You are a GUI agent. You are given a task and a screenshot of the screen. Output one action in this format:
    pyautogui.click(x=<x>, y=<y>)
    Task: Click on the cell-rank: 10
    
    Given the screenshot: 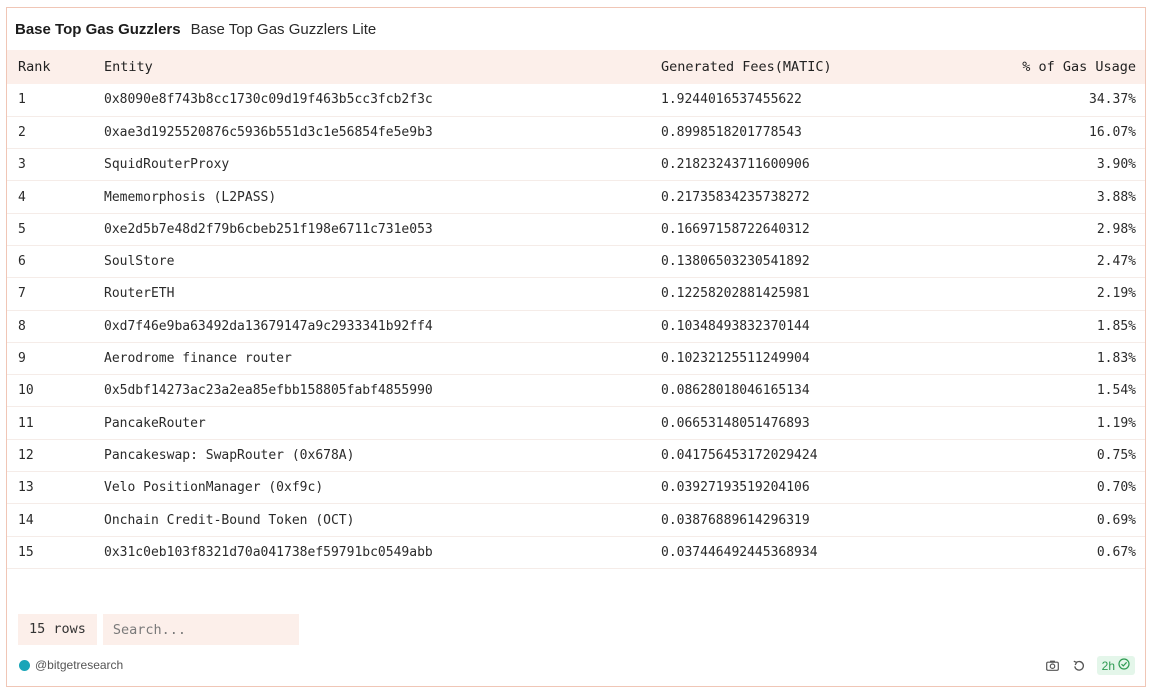 What is the action you would take?
    pyautogui.click(x=26, y=391)
    